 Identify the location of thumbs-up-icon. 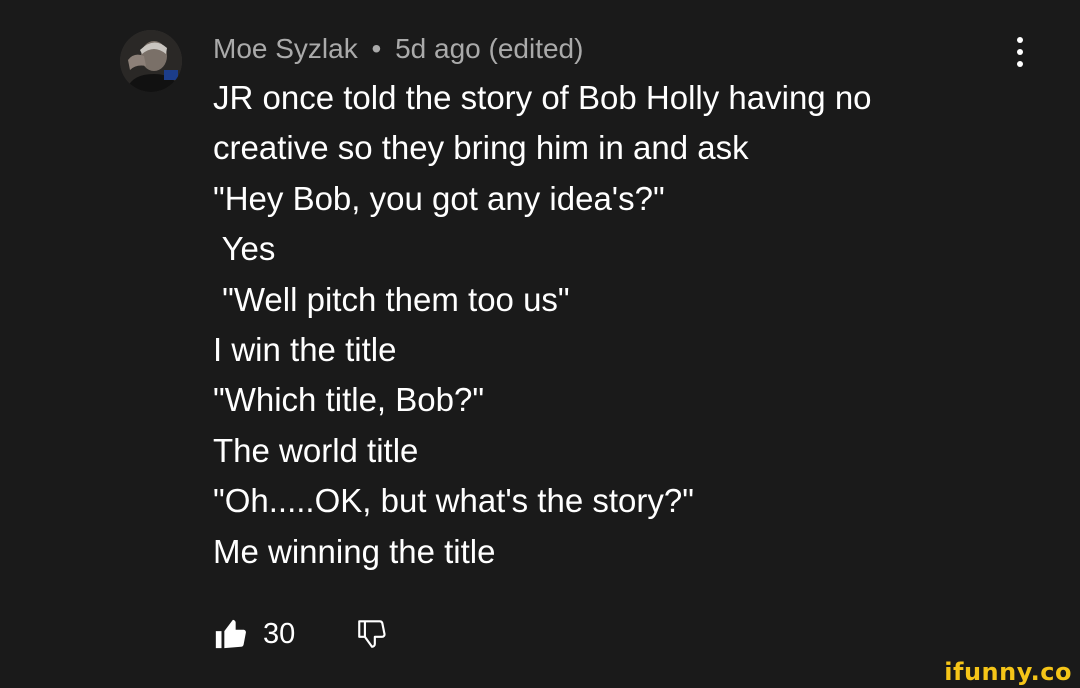
(230, 634).